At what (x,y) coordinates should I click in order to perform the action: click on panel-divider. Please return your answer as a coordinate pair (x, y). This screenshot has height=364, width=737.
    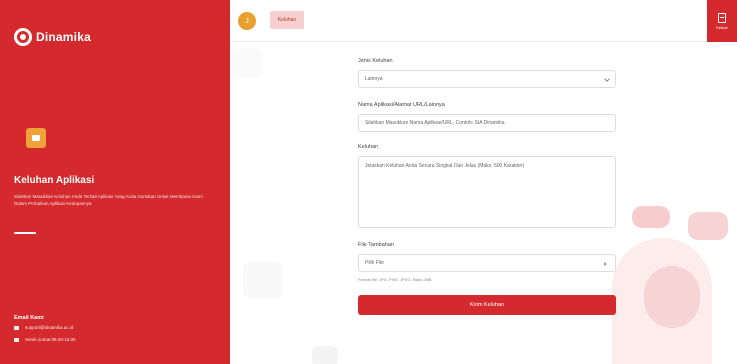
    Looking at the image, I should click on (25, 233).